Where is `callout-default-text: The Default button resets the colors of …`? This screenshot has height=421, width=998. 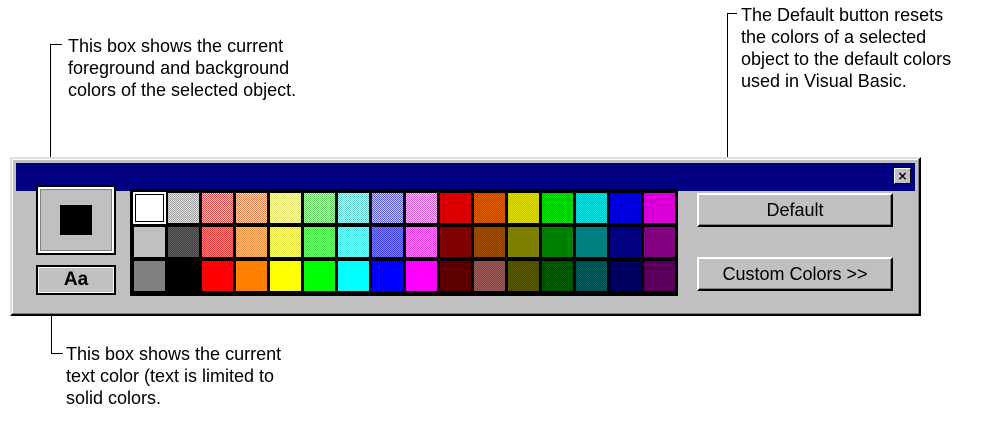 callout-default-text: The Default button resets the colors of … is located at coordinates (846, 48).